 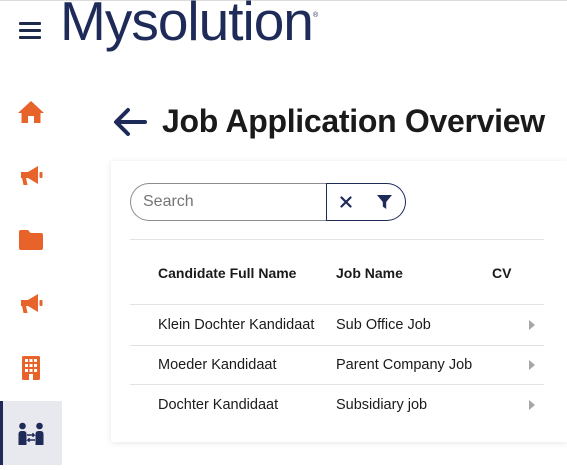 I want to click on column-header-job-name: Job Name, so click(x=369, y=273).